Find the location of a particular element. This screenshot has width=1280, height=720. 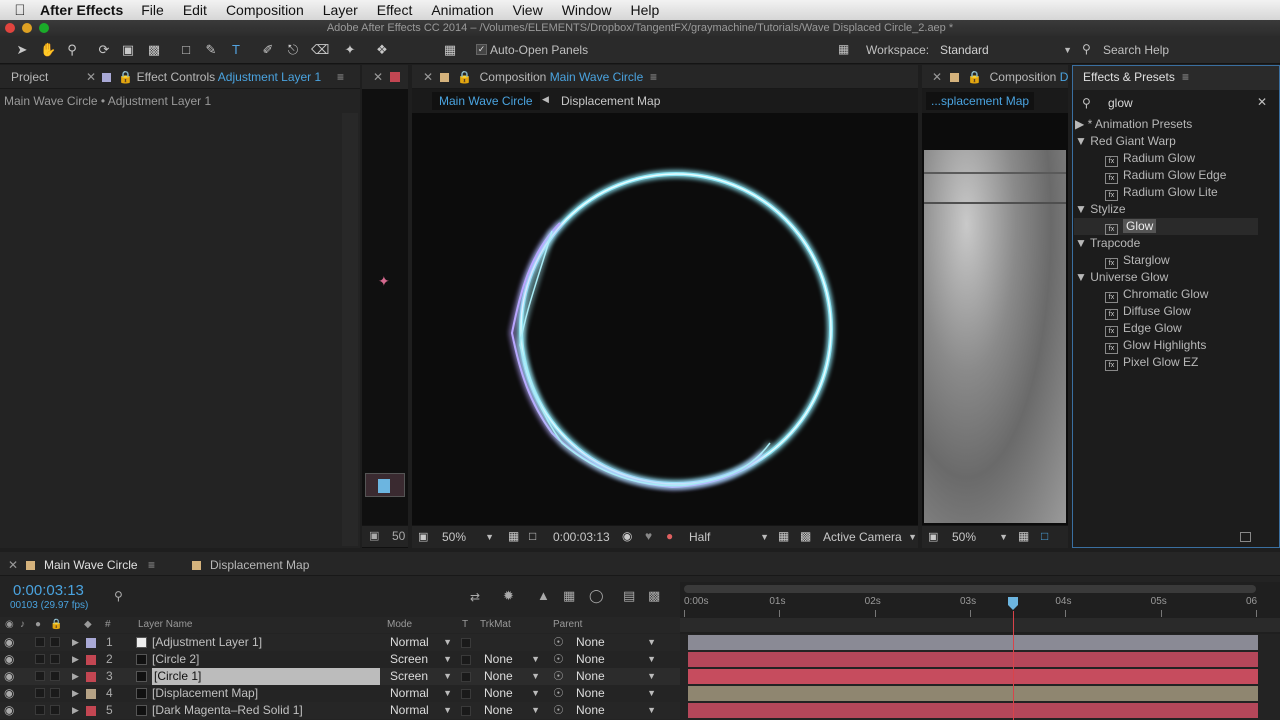

menu-effect: Effect is located at coordinates (395, 10).